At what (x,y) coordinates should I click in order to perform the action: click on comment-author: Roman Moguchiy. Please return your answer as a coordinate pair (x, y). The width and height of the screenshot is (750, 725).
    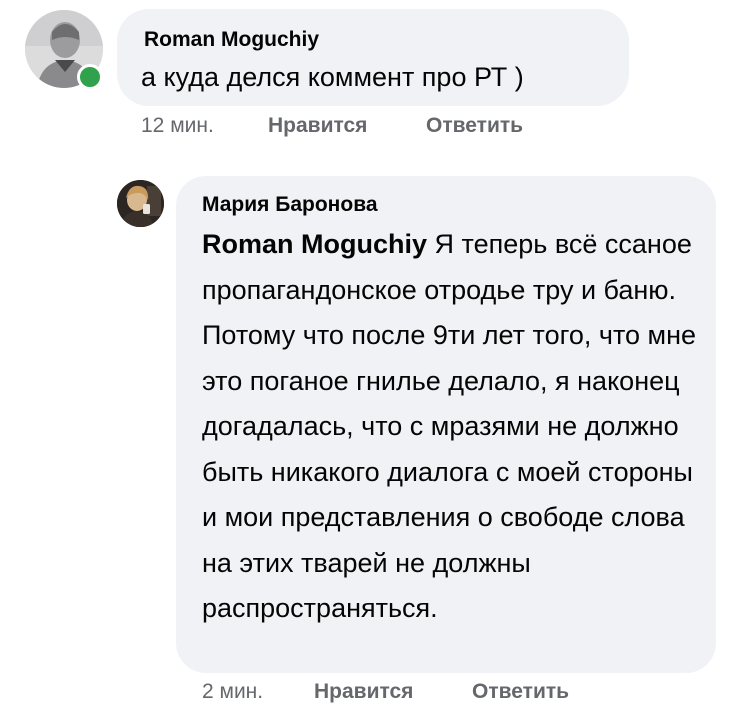
    Looking at the image, I should click on (231, 40).